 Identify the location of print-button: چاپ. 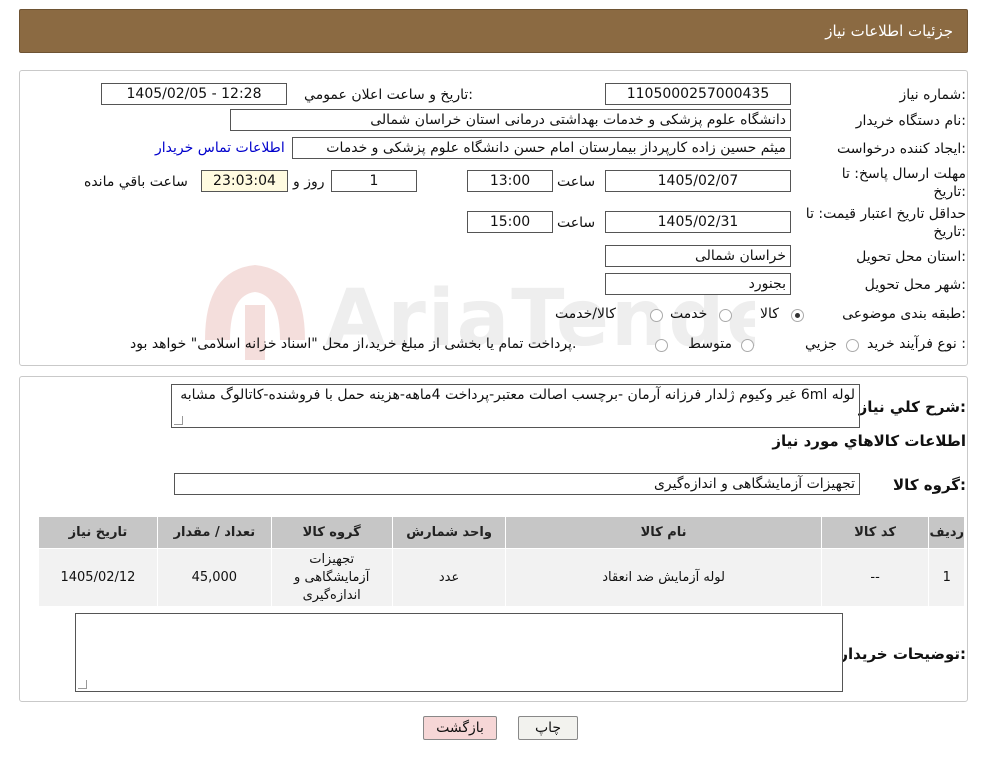
(548, 728).